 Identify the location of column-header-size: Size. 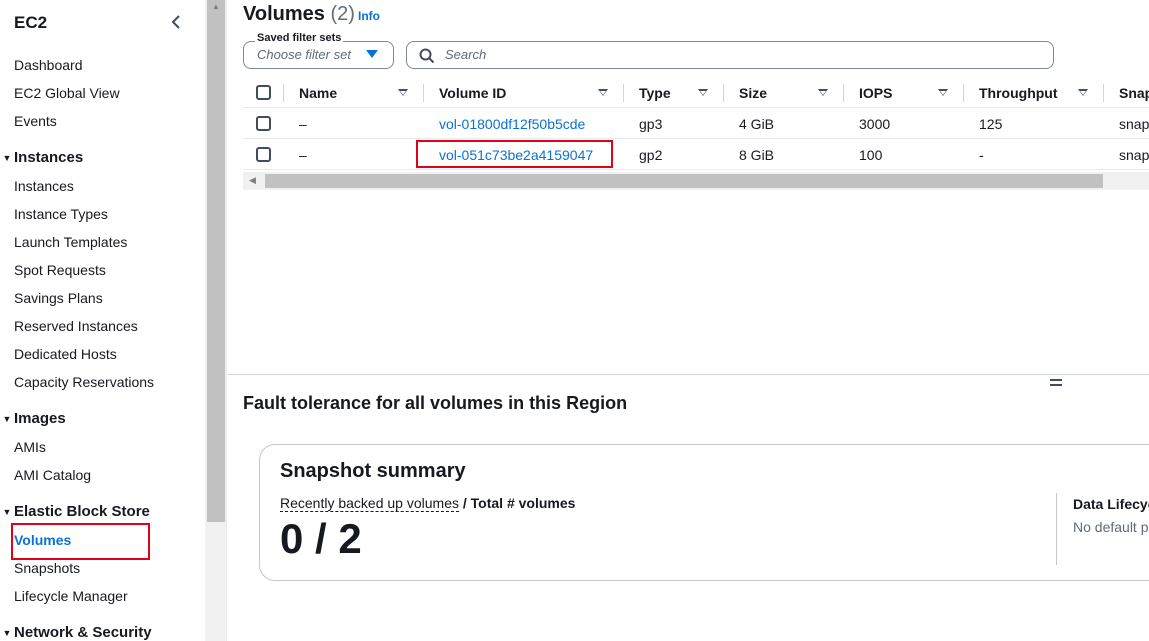
(753, 92).